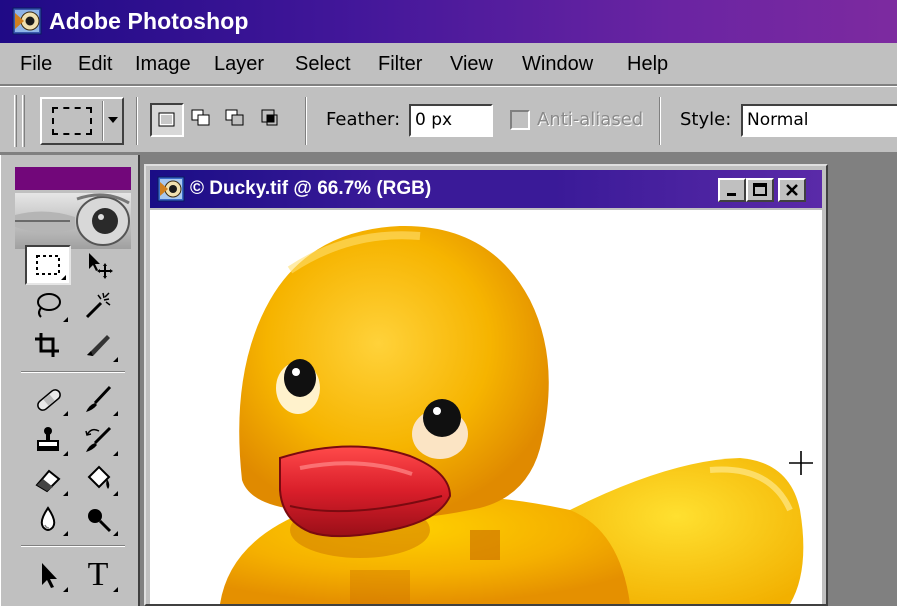 The image size is (897, 606). I want to click on minimize-icon, so click(731, 194).